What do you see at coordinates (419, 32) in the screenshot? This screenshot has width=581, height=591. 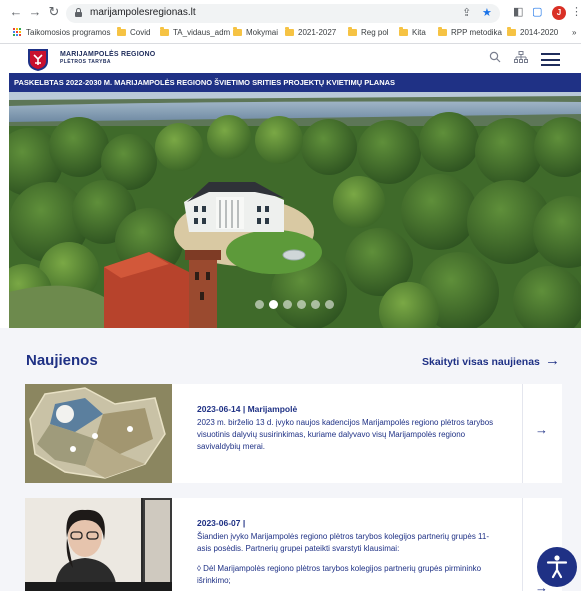 I see `bookmark-label: Kita` at bounding box center [419, 32].